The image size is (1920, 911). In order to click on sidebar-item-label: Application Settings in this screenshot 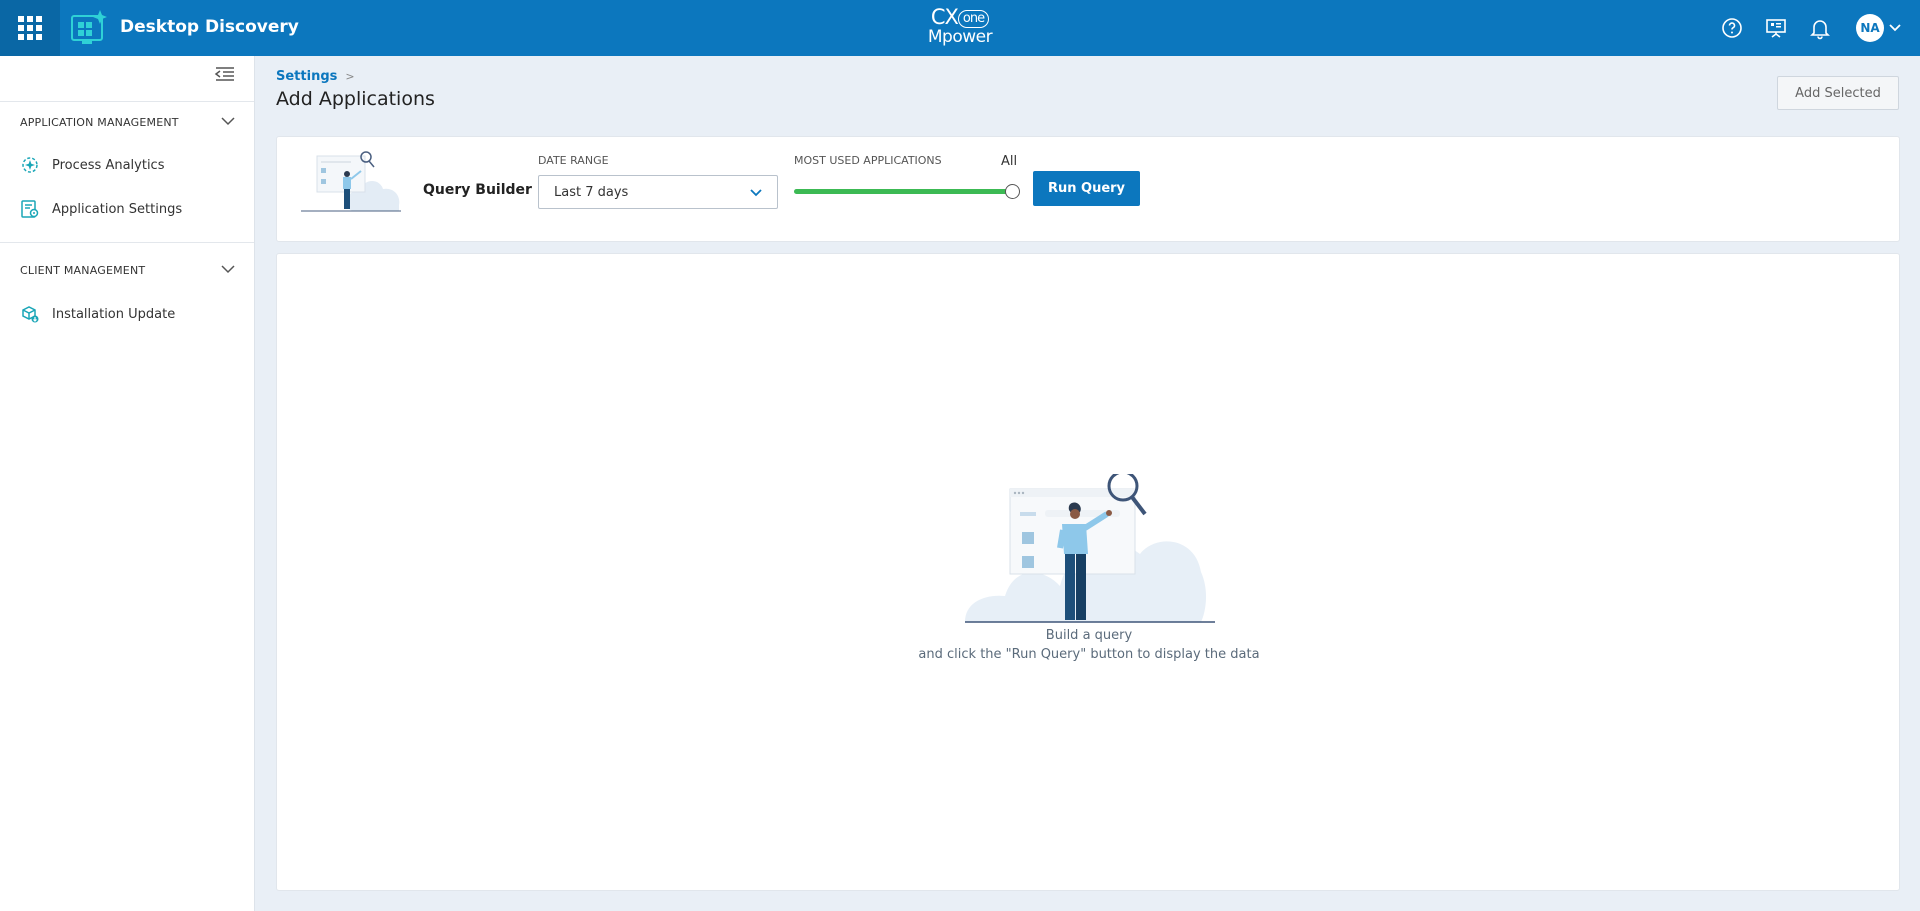, I will do `click(117, 209)`.